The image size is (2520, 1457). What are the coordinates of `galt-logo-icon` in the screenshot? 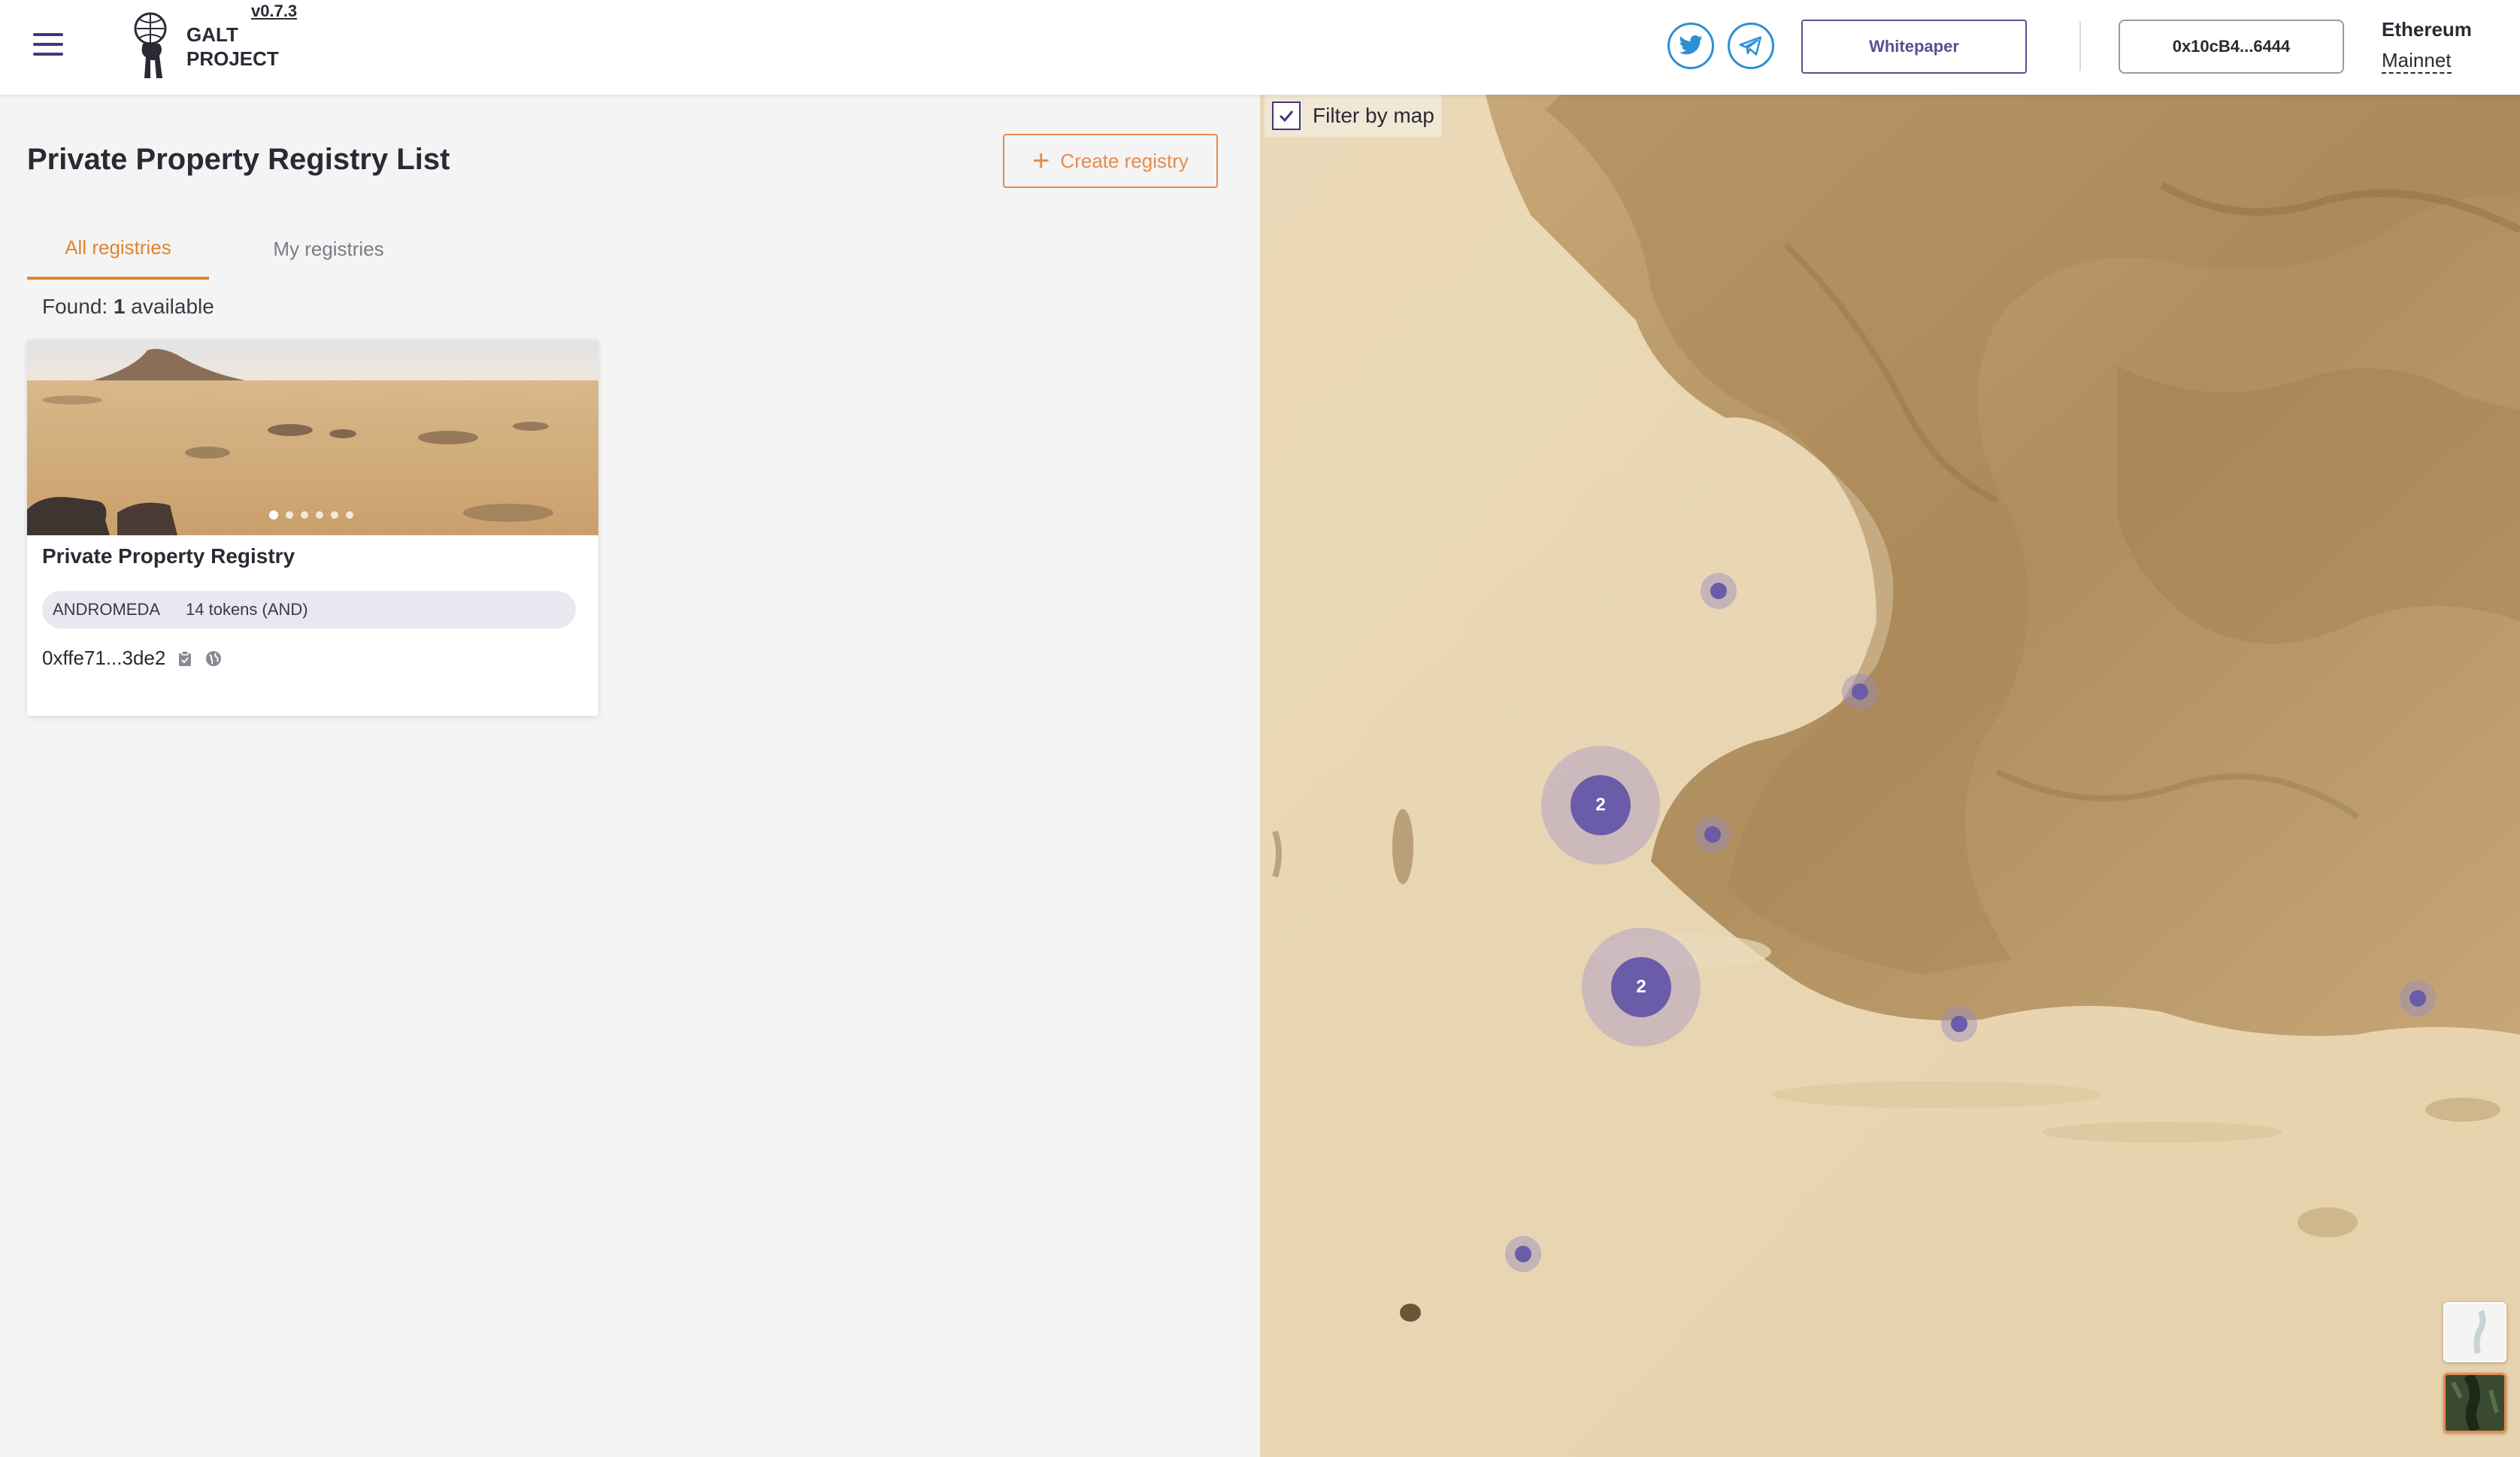 It's located at (150, 45).